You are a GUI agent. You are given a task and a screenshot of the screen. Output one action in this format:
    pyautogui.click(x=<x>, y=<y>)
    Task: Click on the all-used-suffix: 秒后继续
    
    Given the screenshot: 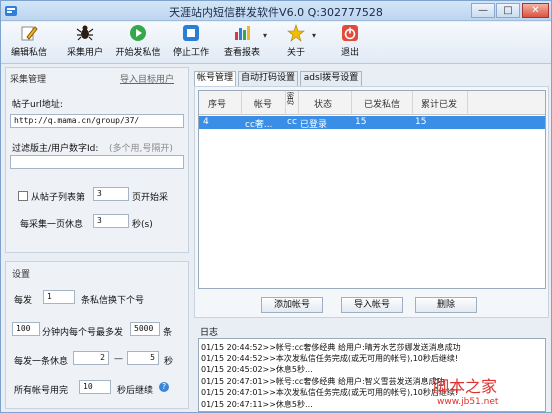 What is the action you would take?
    pyautogui.click(x=135, y=391)
    